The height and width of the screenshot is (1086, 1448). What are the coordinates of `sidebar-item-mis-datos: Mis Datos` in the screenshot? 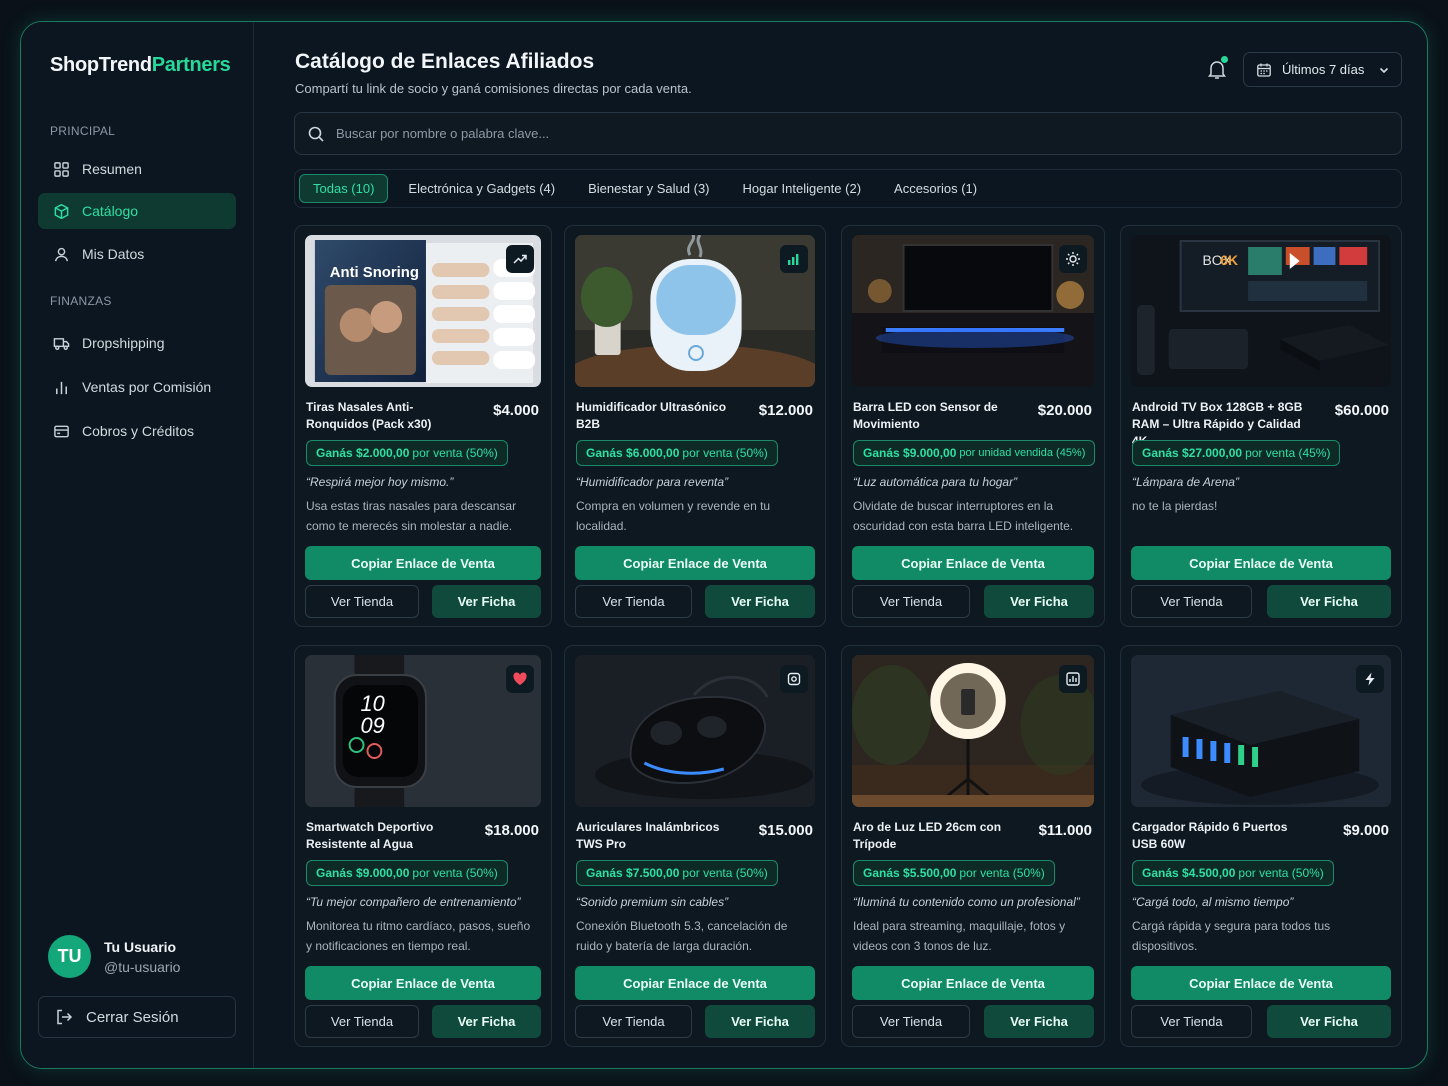 It's located at (137, 254).